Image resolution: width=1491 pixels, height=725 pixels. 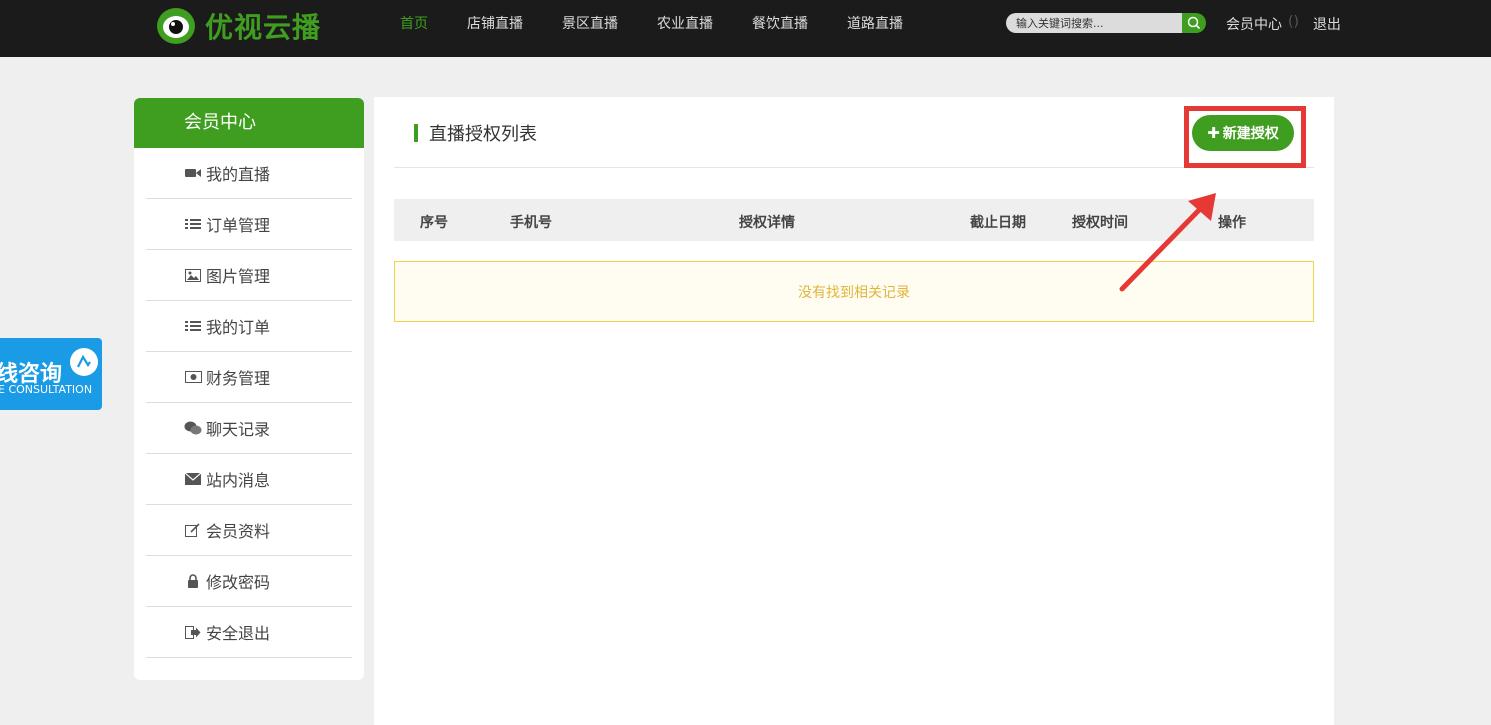 I want to click on search-box, so click(x=1106, y=23).